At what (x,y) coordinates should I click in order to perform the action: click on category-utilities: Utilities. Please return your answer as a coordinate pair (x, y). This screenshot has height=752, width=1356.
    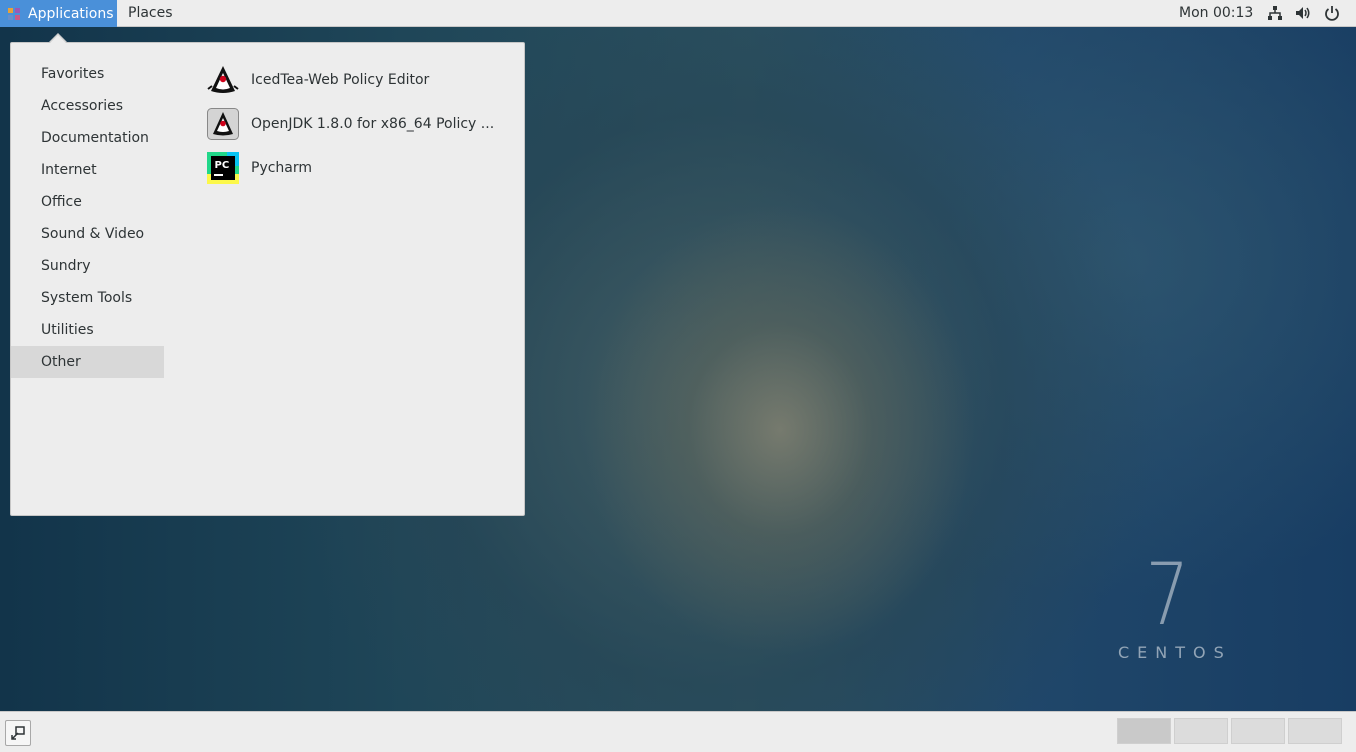
    Looking at the image, I should click on (87, 330).